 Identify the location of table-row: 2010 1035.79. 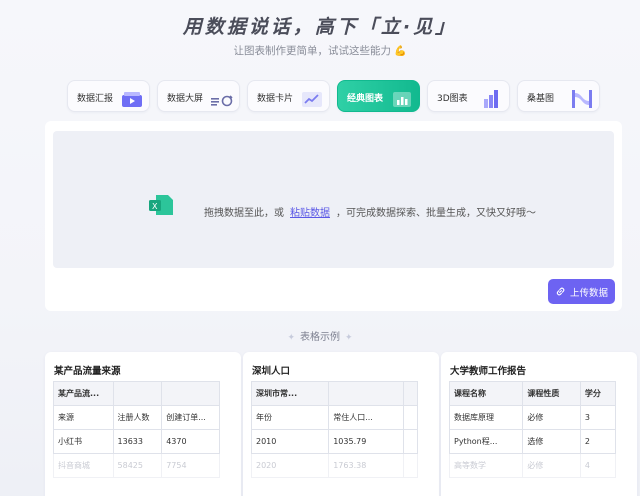
(334, 441).